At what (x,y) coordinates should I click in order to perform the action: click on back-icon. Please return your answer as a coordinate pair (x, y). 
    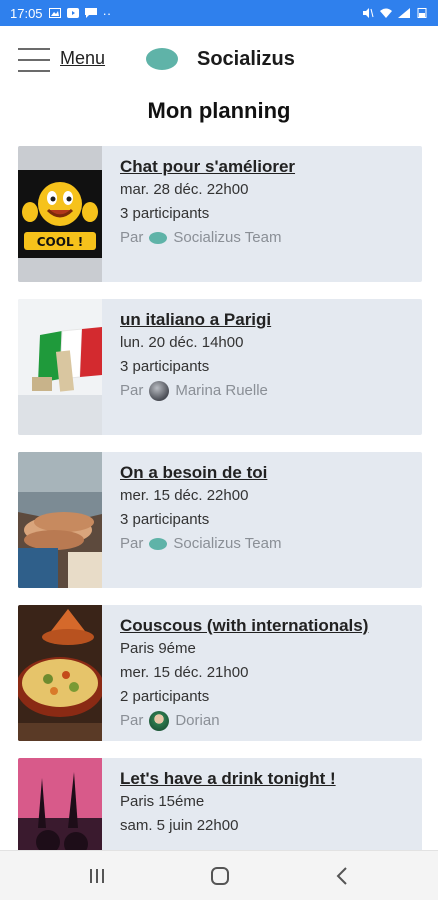
    Looking at the image, I should click on (343, 876).